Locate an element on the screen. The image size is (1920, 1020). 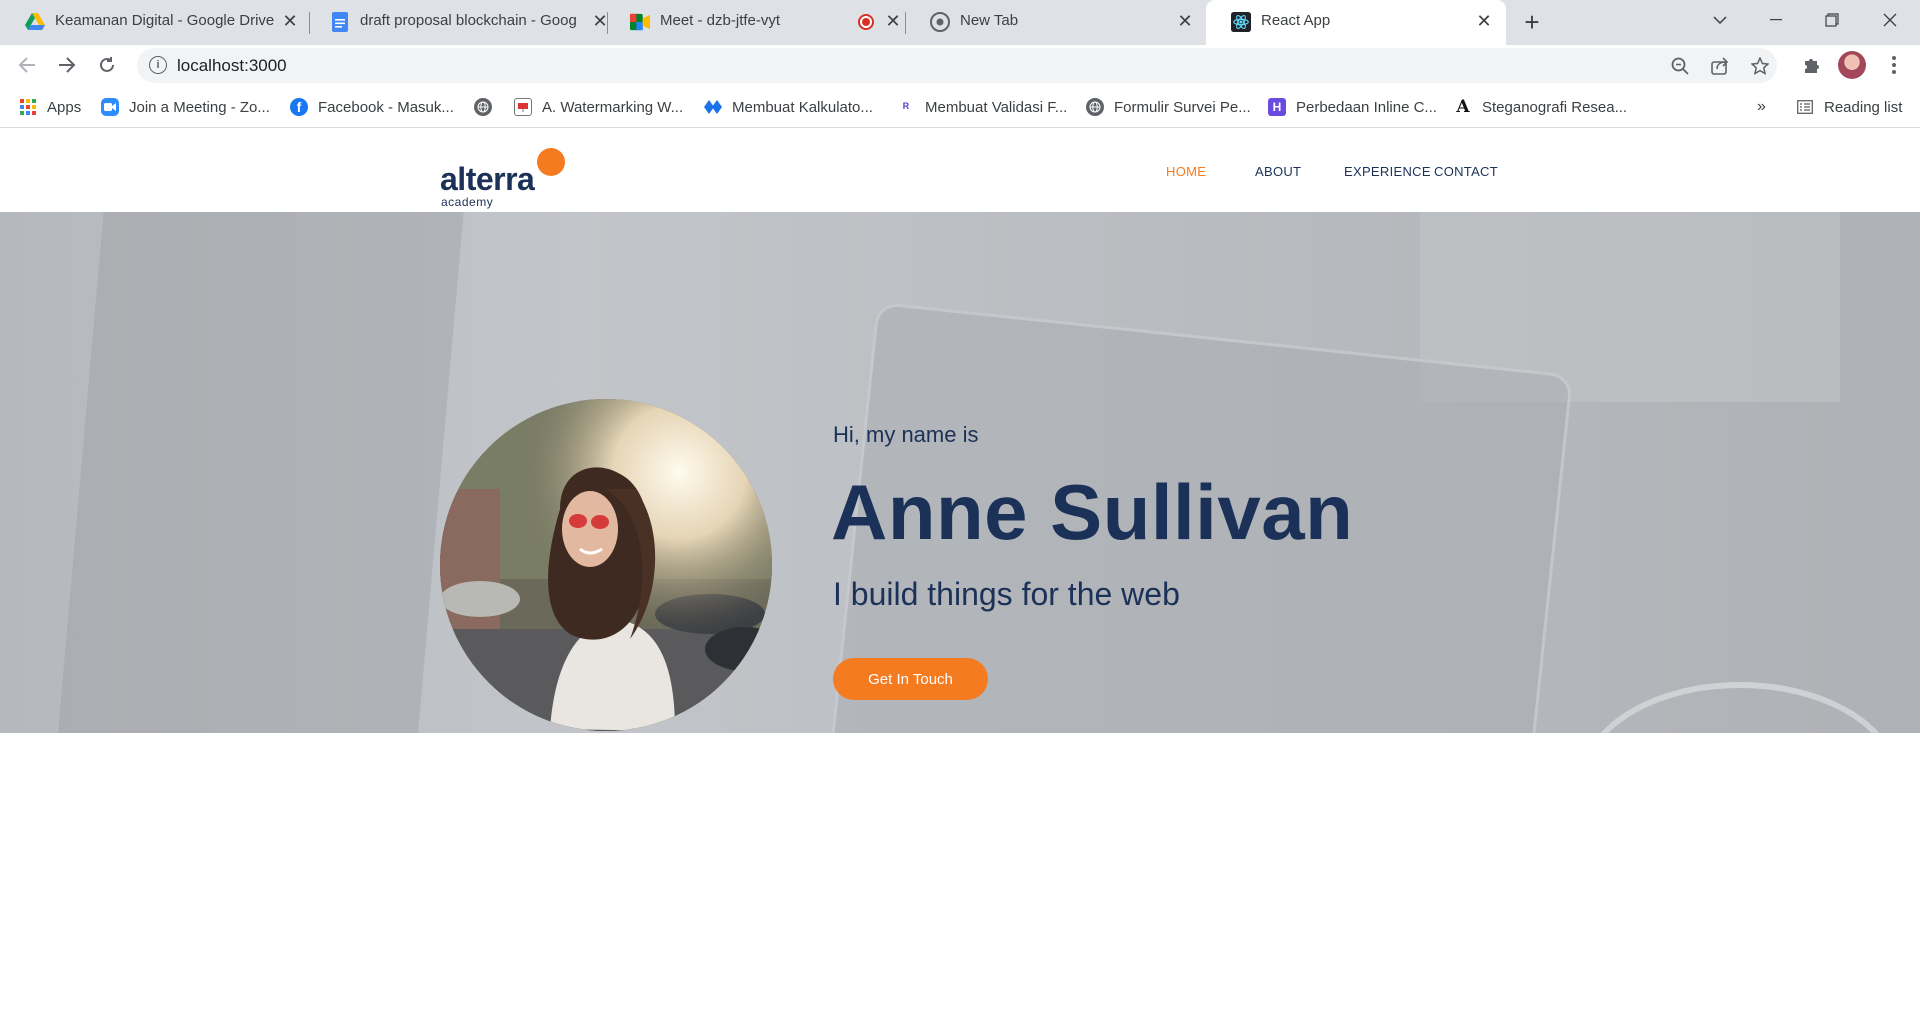
logo-wordmark: alterra is located at coordinates (487, 179).